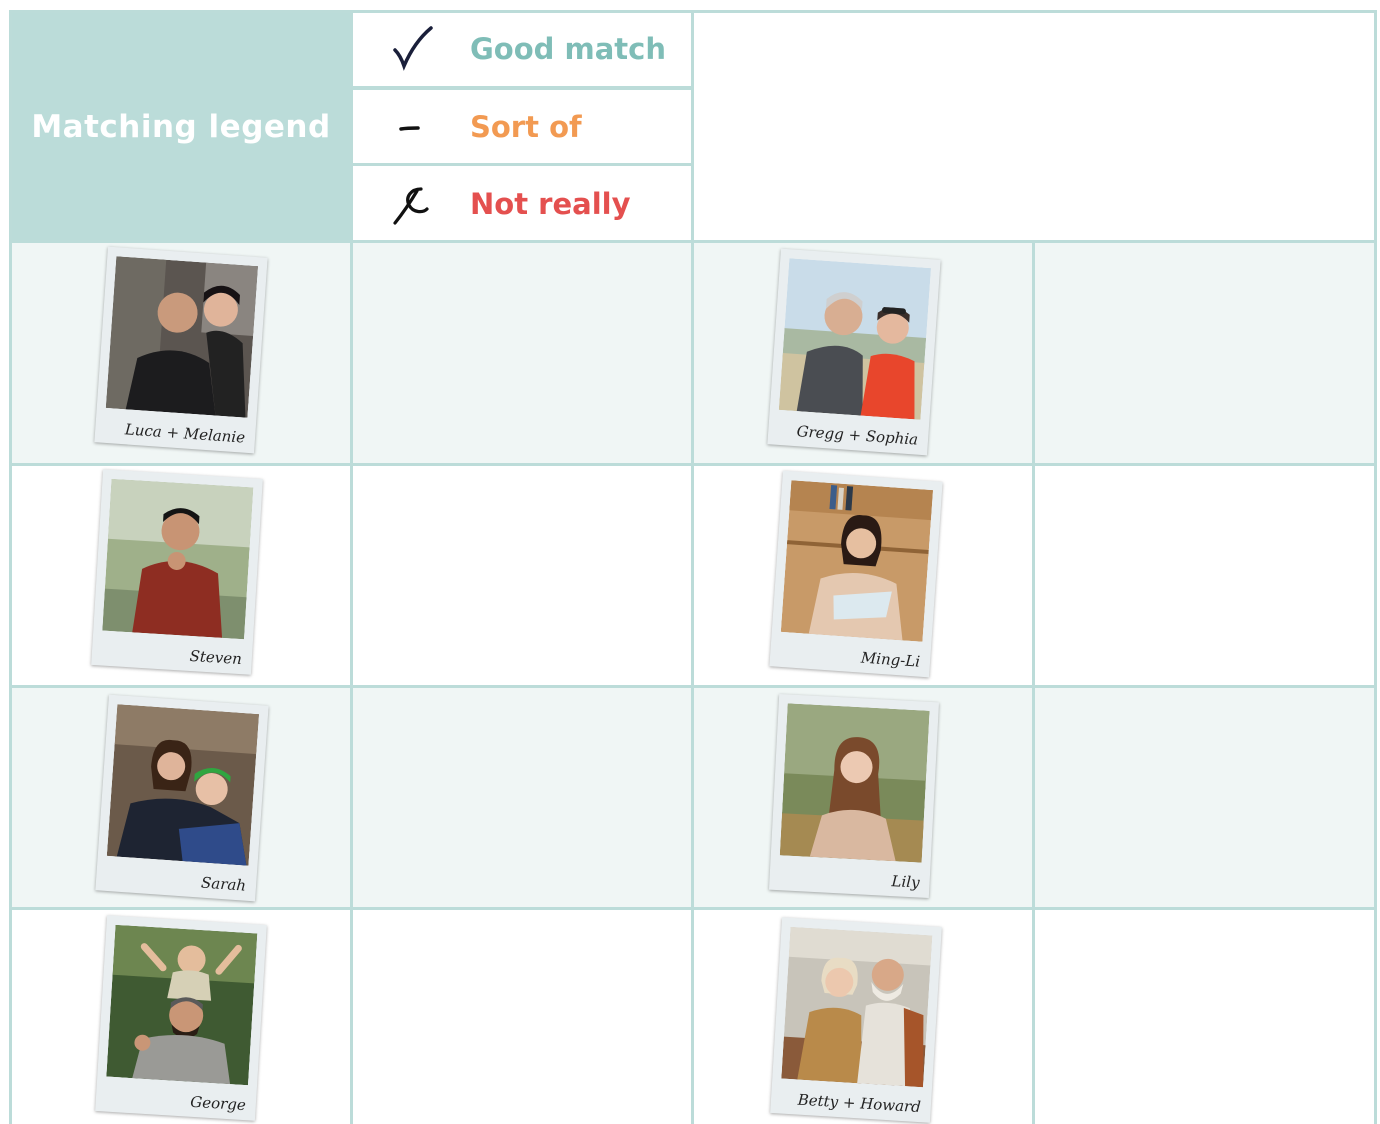  I want to click on caption-gregg-sophia: Gregg + Sophia, so click(857, 435).